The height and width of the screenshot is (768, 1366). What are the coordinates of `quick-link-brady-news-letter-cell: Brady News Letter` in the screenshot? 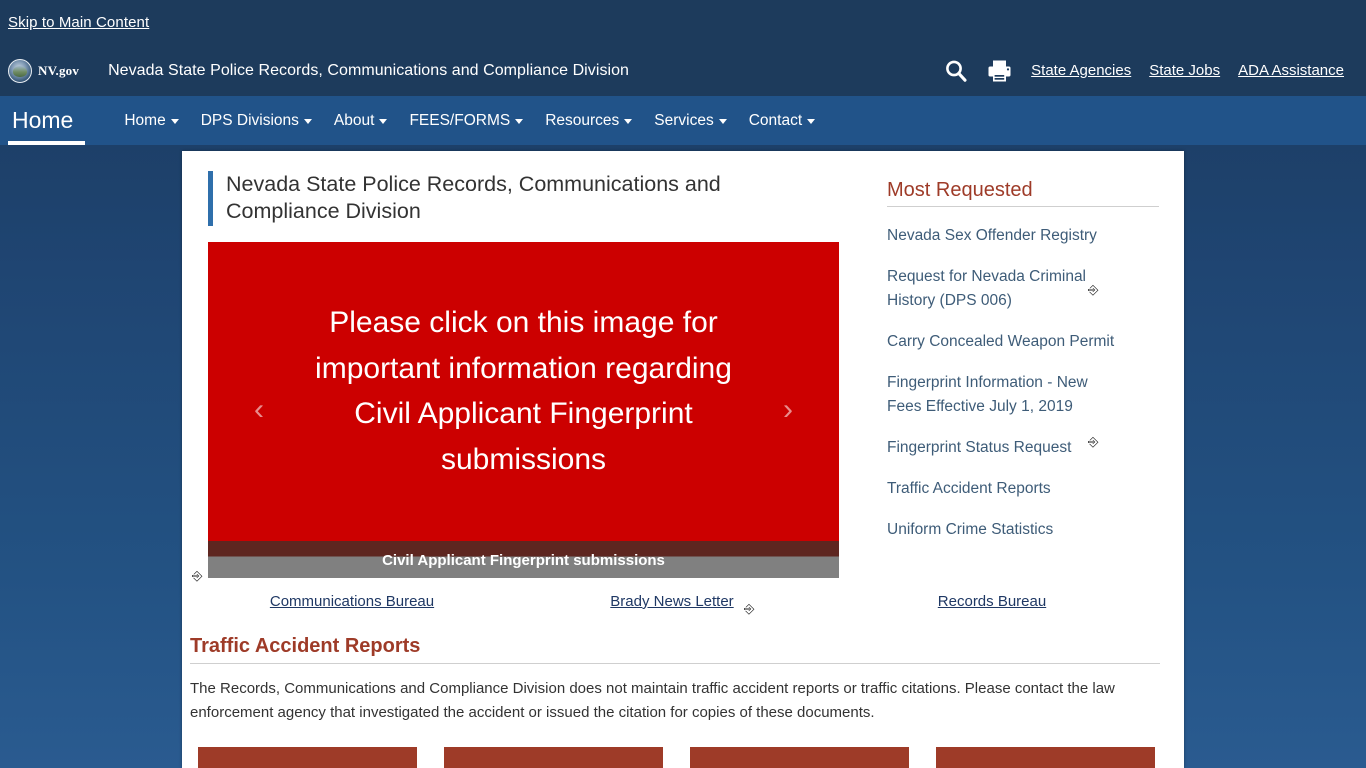 It's located at (672, 602).